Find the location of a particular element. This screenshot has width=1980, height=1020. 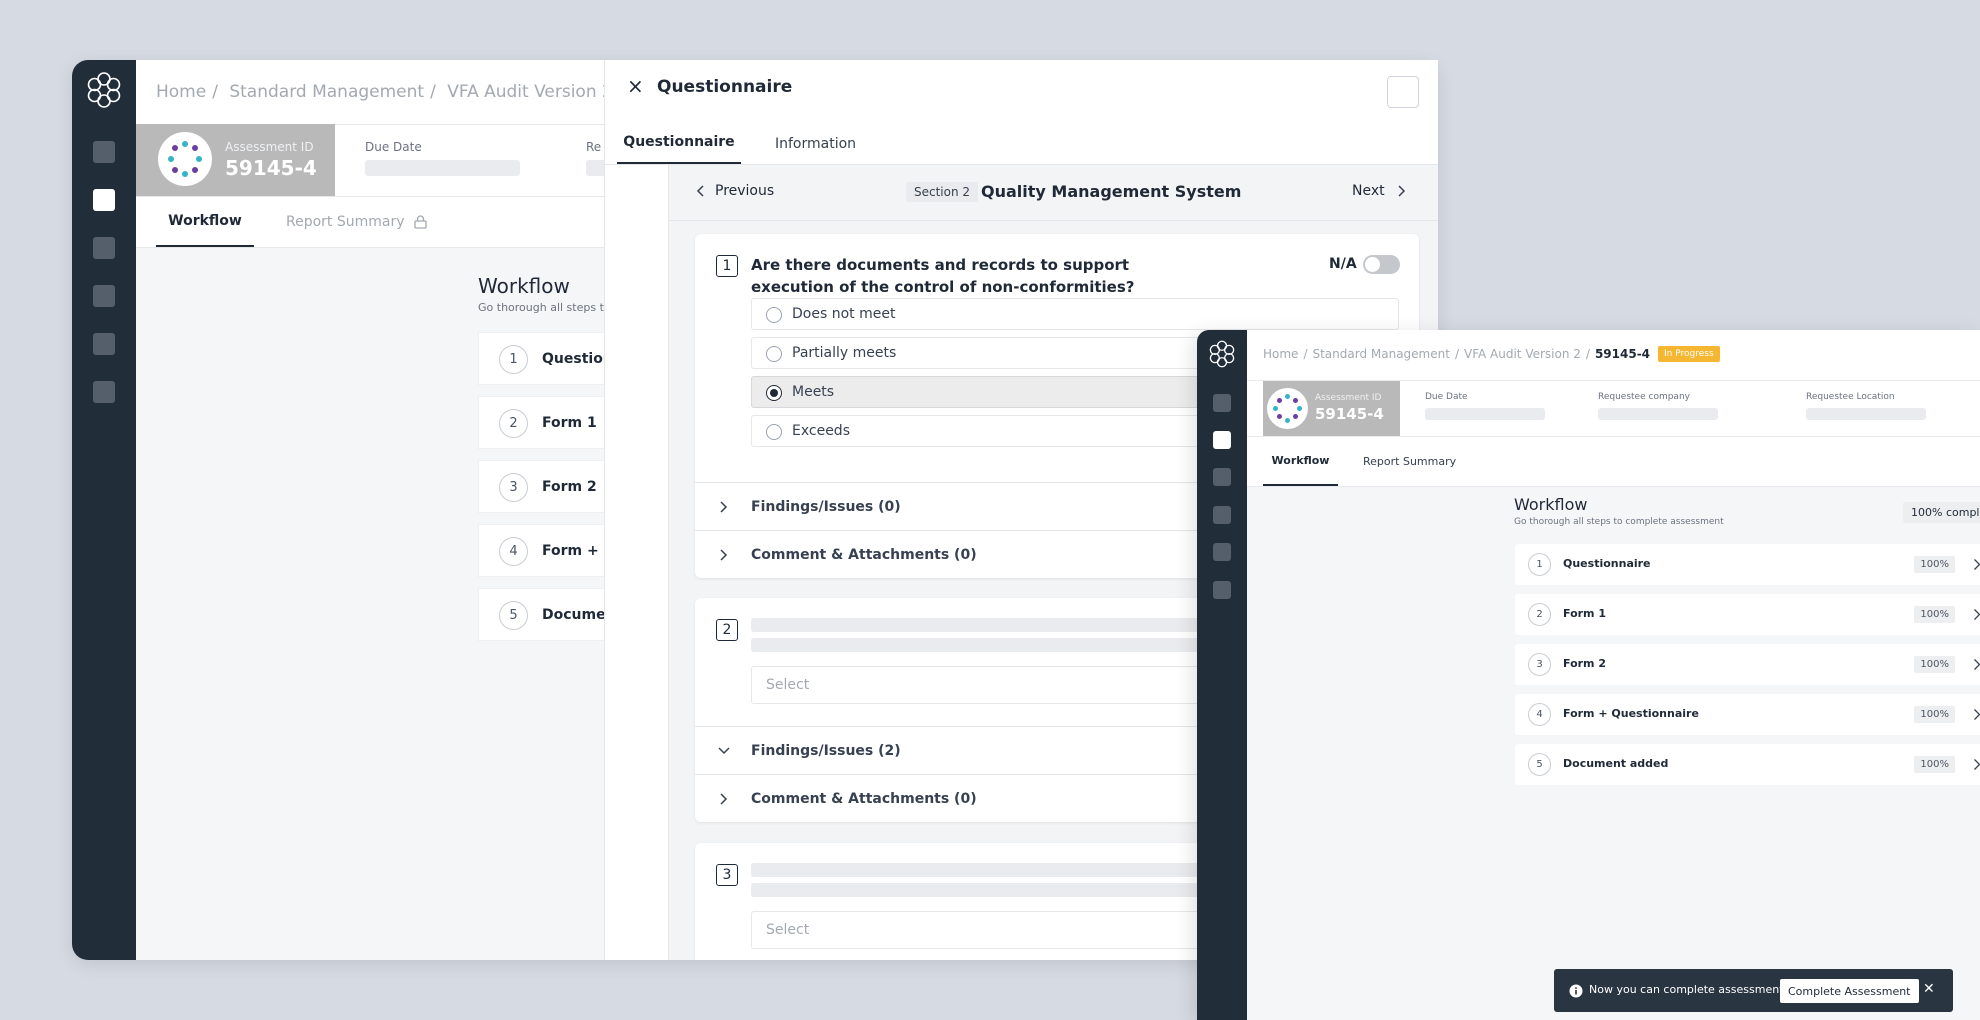

close-icon: × is located at coordinates (635, 86).